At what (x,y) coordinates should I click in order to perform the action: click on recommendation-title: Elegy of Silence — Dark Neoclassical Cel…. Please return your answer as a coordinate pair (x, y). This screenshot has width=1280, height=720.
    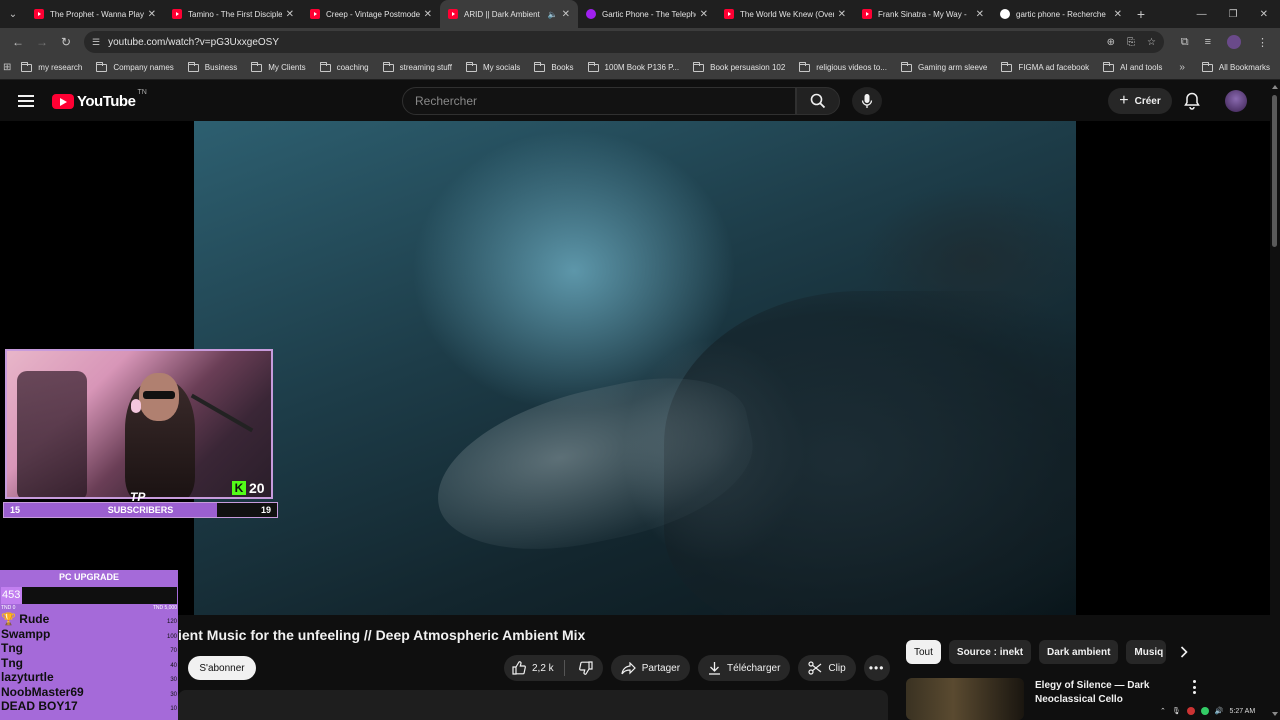
    Looking at the image, I should click on (1105, 693).